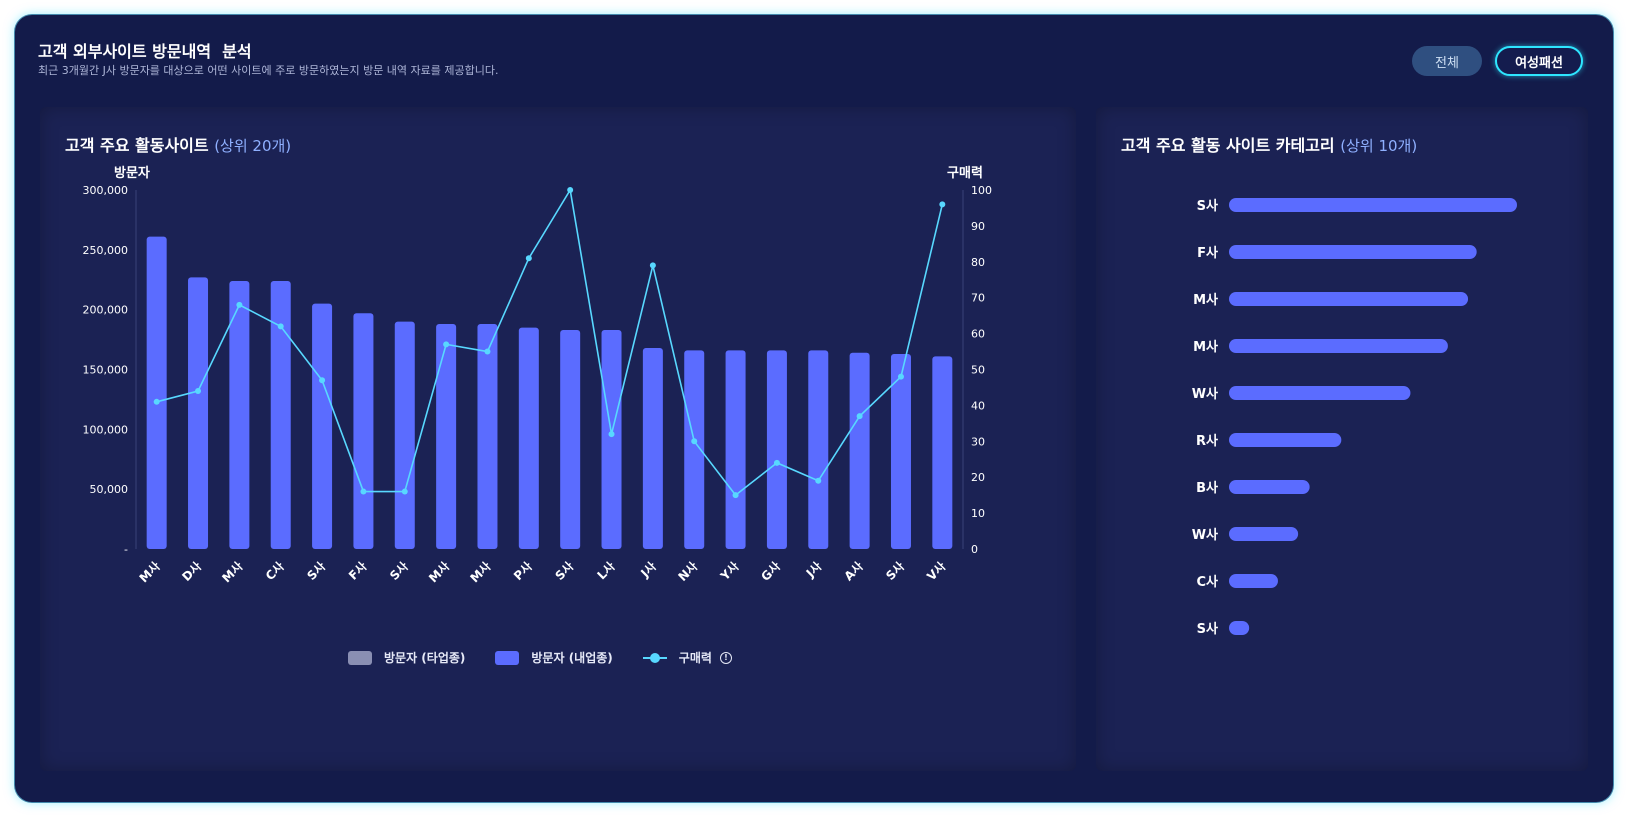 This screenshot has height=817, width=1630. What do you see at coordinates (357, 571) in the screenshot?
I see `x-tick-label: F사` at bounding box center [357, 571].